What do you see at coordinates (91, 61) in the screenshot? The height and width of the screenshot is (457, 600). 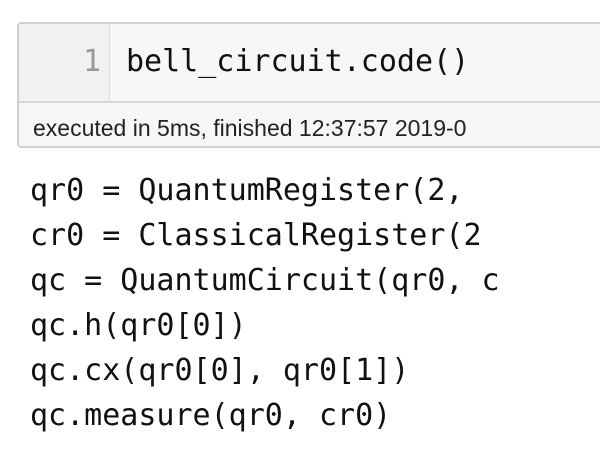 I see `line-number: 1` at bounding box center [91, 61].